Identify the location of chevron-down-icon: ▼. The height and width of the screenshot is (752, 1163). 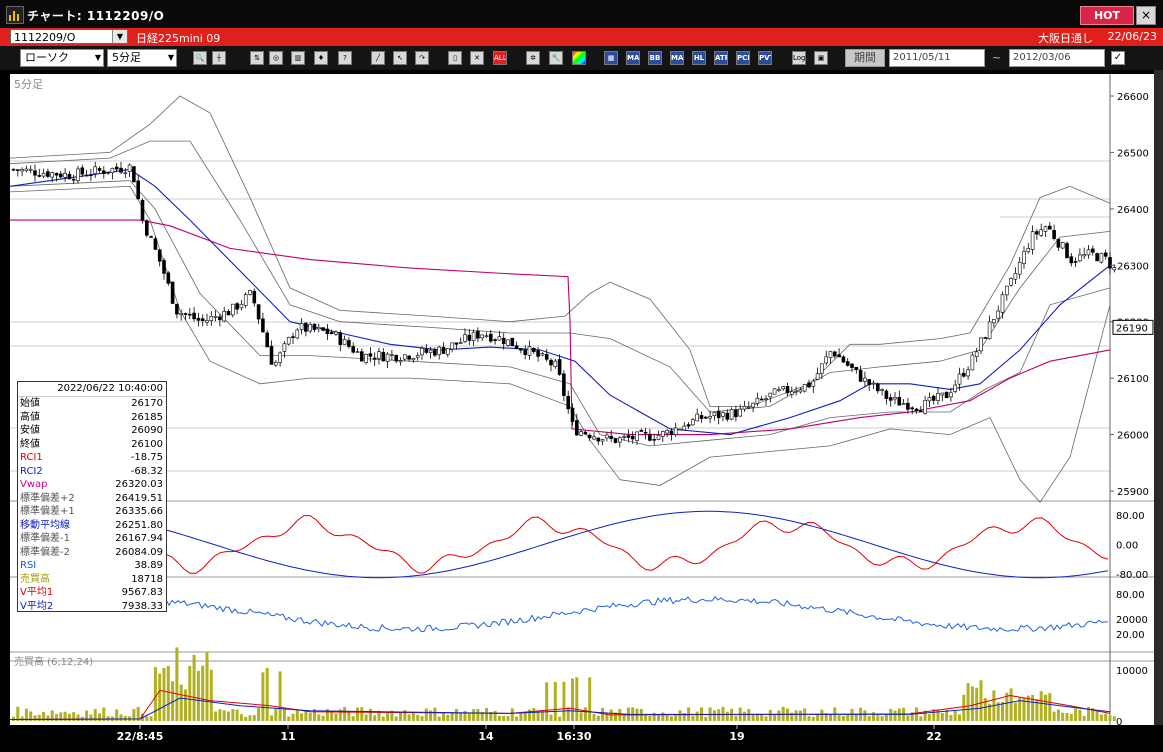
(119, 36).